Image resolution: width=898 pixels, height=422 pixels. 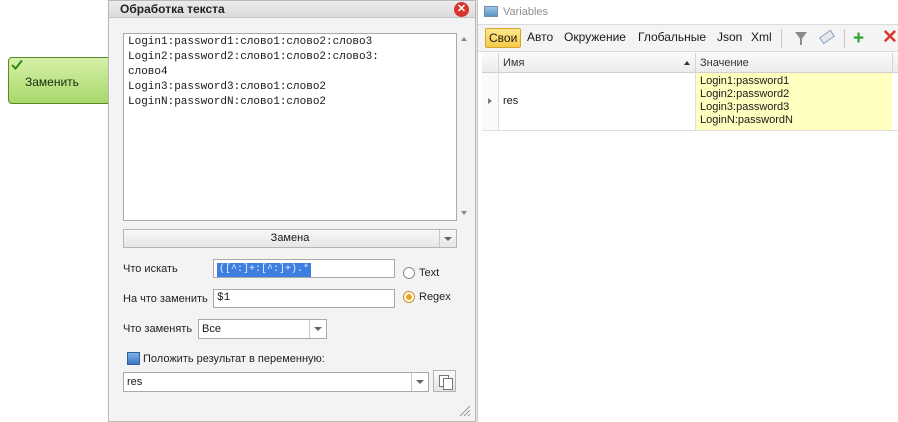 What do you see at coordinates (165, 299) in the screenshot?
I see `replace-label: На что заменить` at bounding box center [165, 299].